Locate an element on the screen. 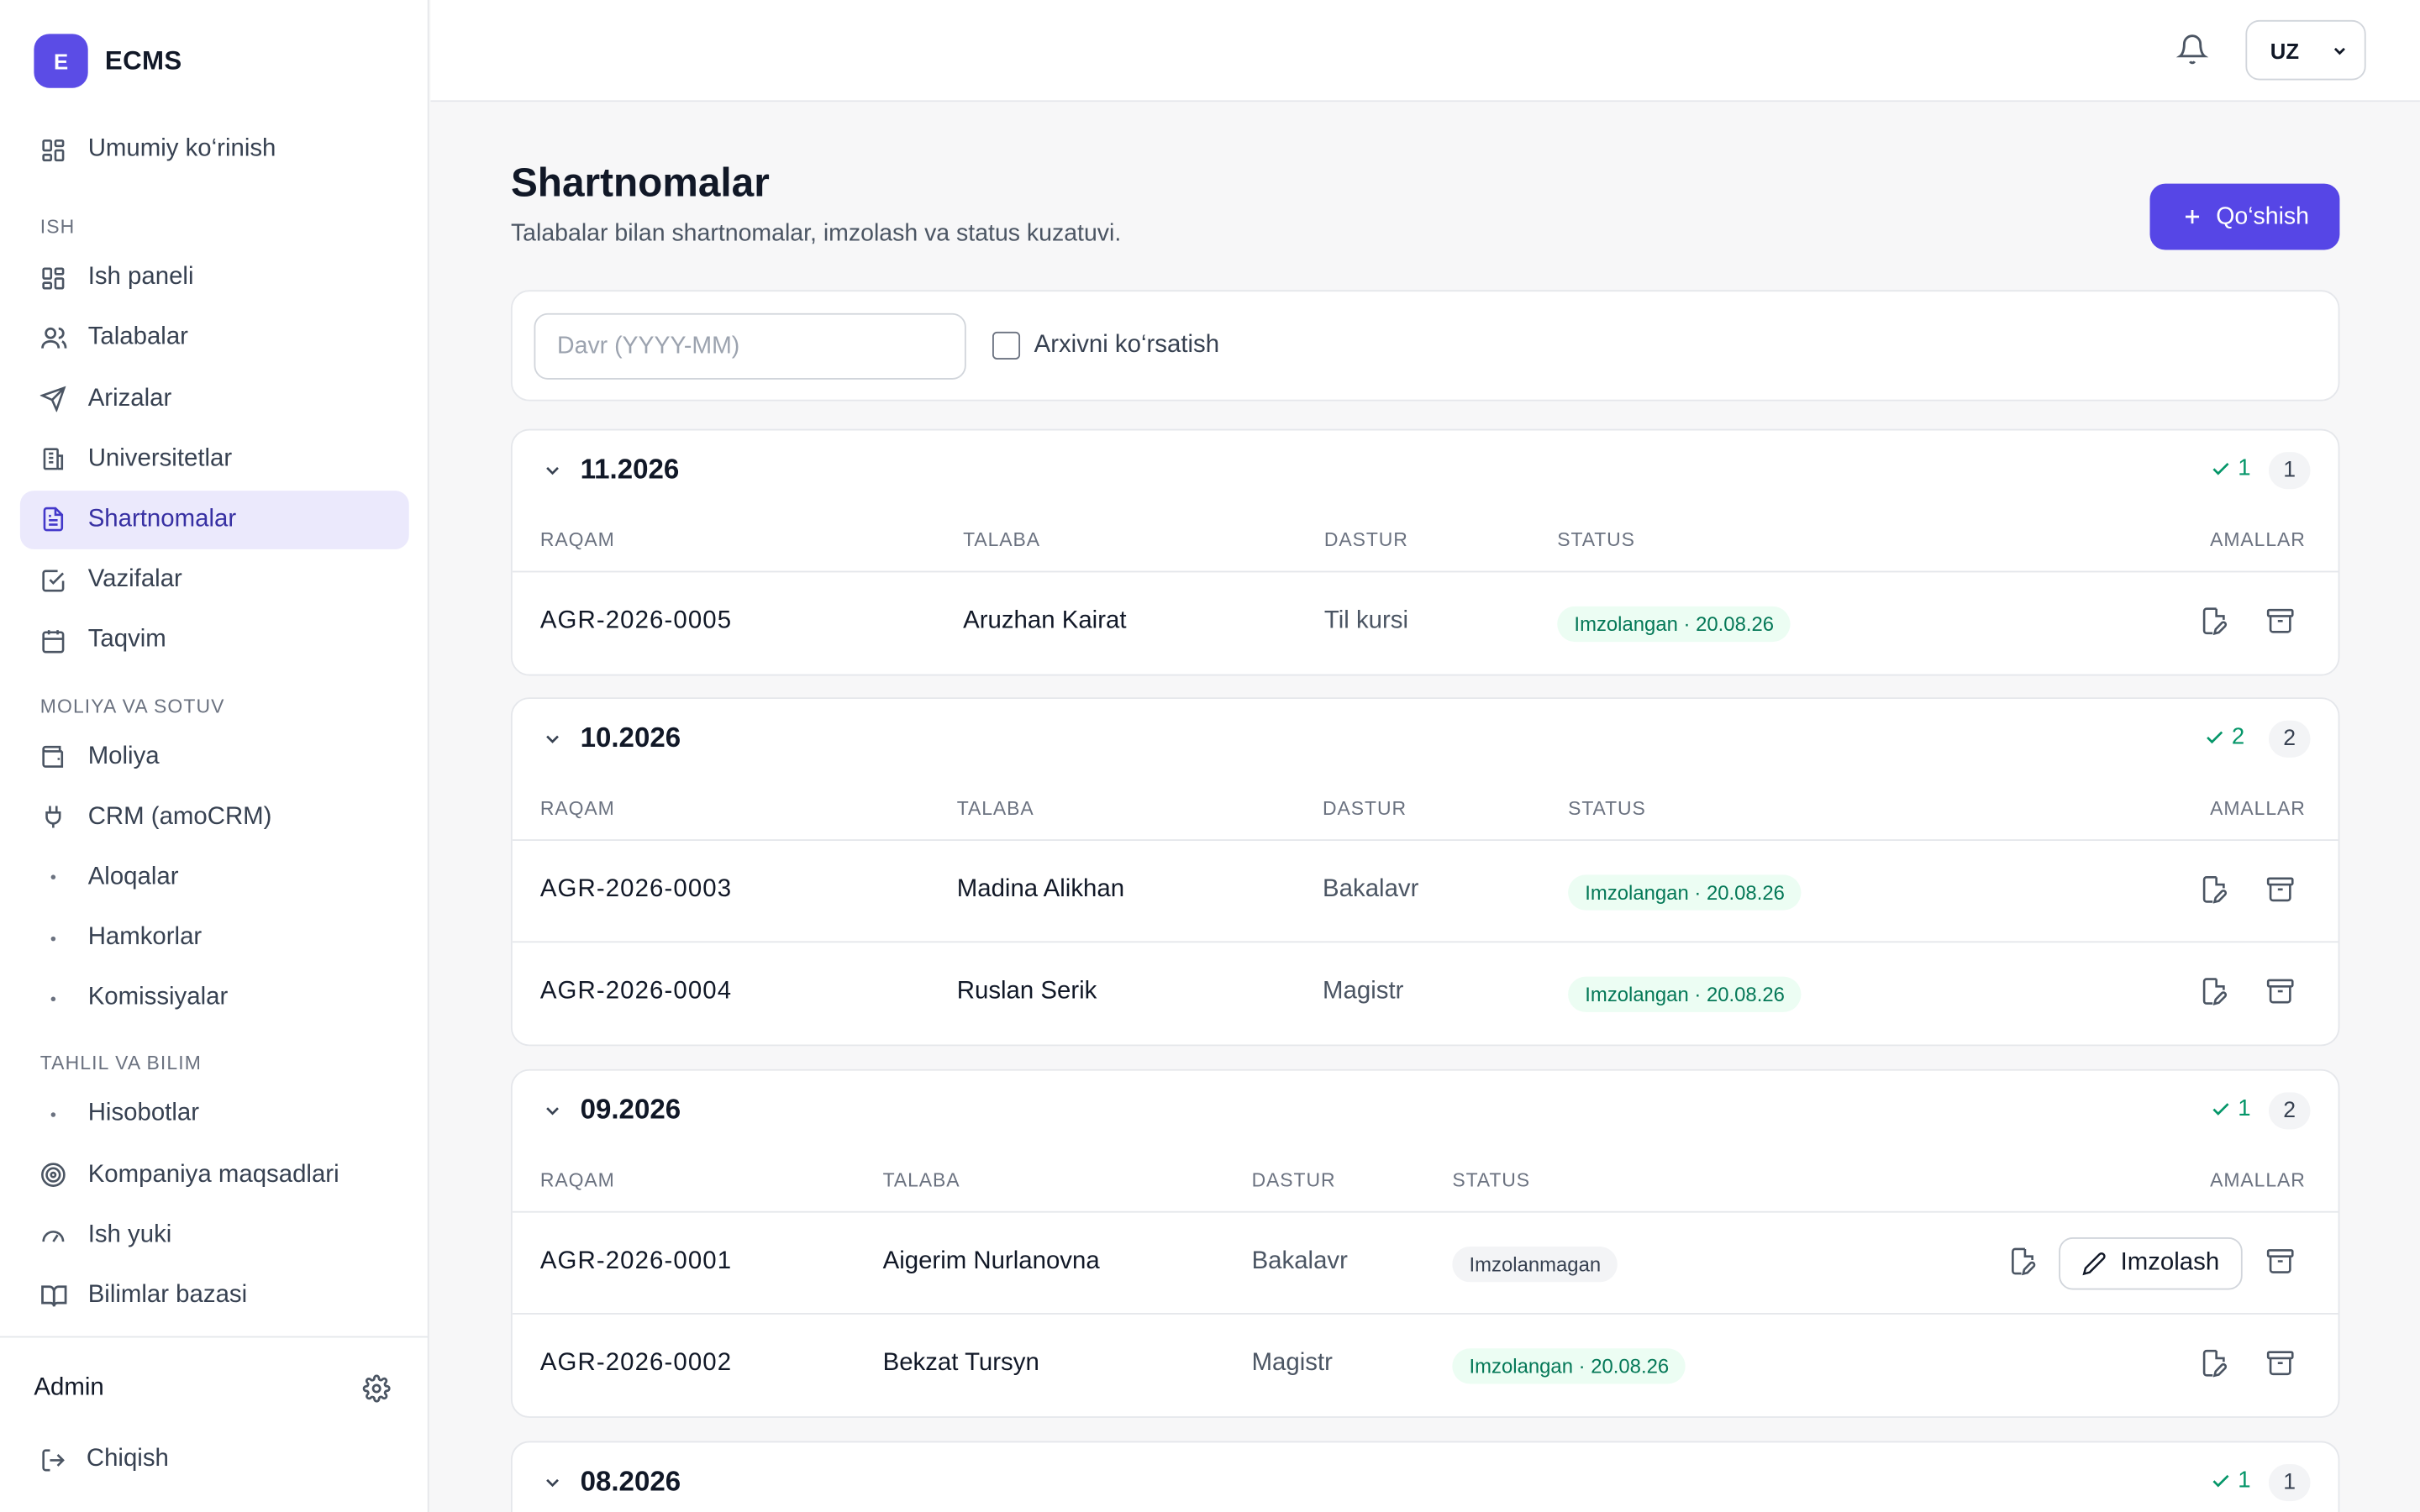 The image size is (2420, 1512). sidebar-item-label: Kompaniya maqsadlari is located at coordinates (213, 1174).